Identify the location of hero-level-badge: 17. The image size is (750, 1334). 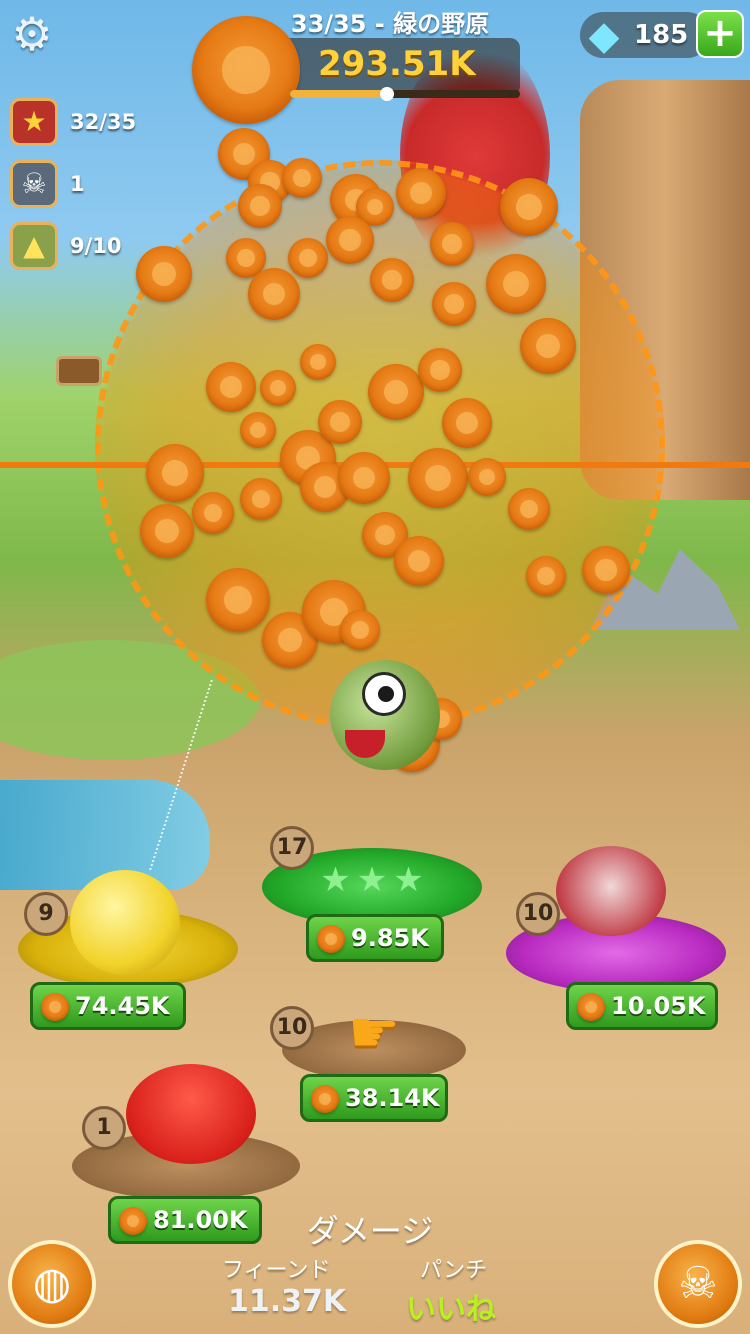
(292, 848).